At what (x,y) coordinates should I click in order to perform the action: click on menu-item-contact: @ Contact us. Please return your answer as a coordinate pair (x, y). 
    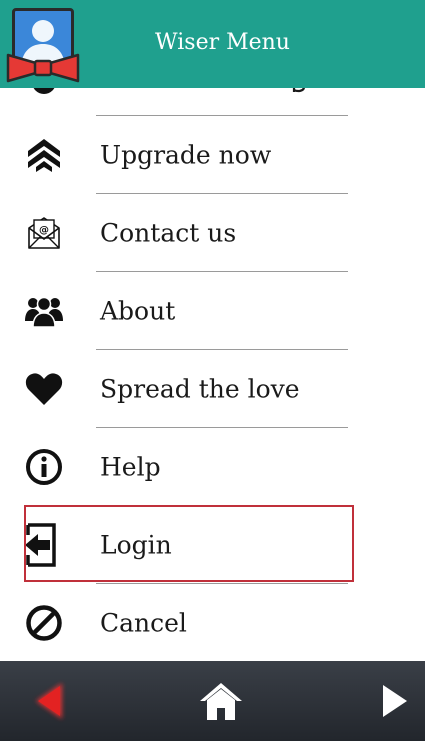
    Looking at the image, I should click on (212, 233).